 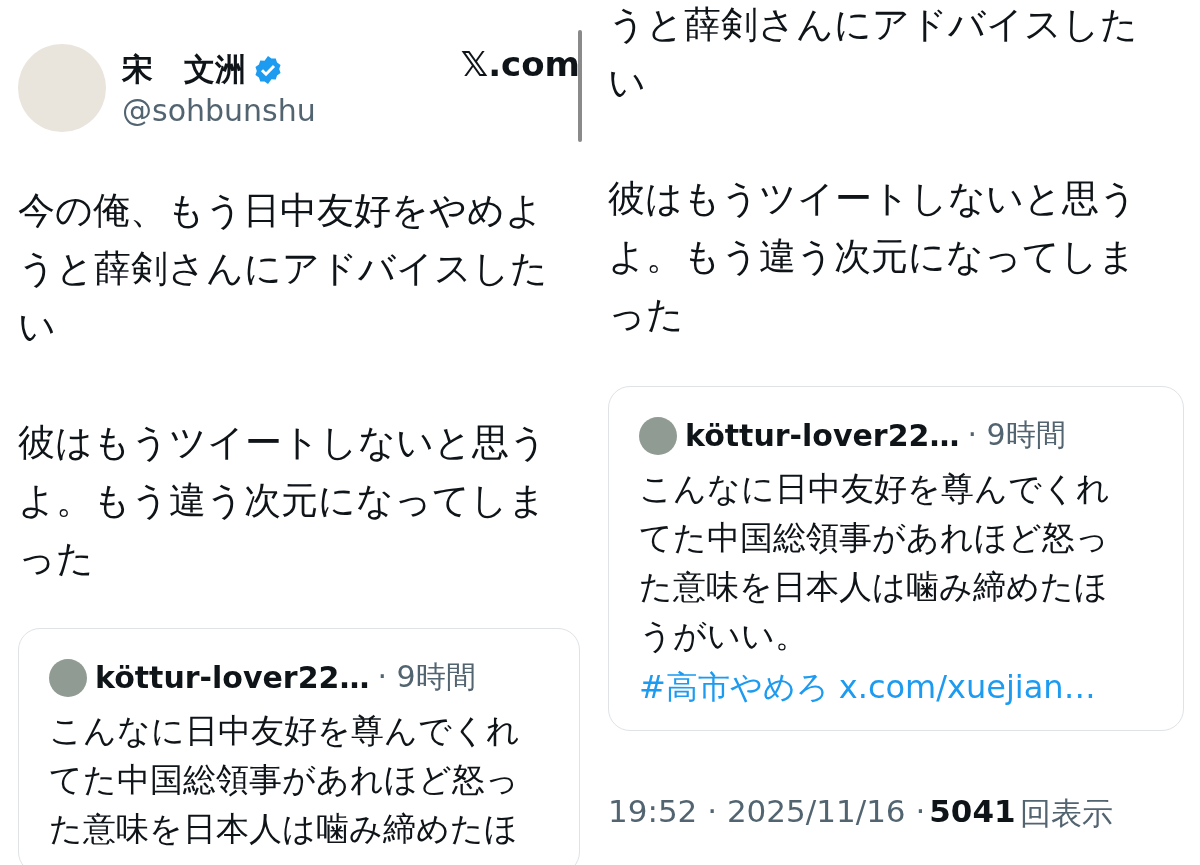 I want to click on author-handle: @sohbunshu, so click(x=219, y=110).